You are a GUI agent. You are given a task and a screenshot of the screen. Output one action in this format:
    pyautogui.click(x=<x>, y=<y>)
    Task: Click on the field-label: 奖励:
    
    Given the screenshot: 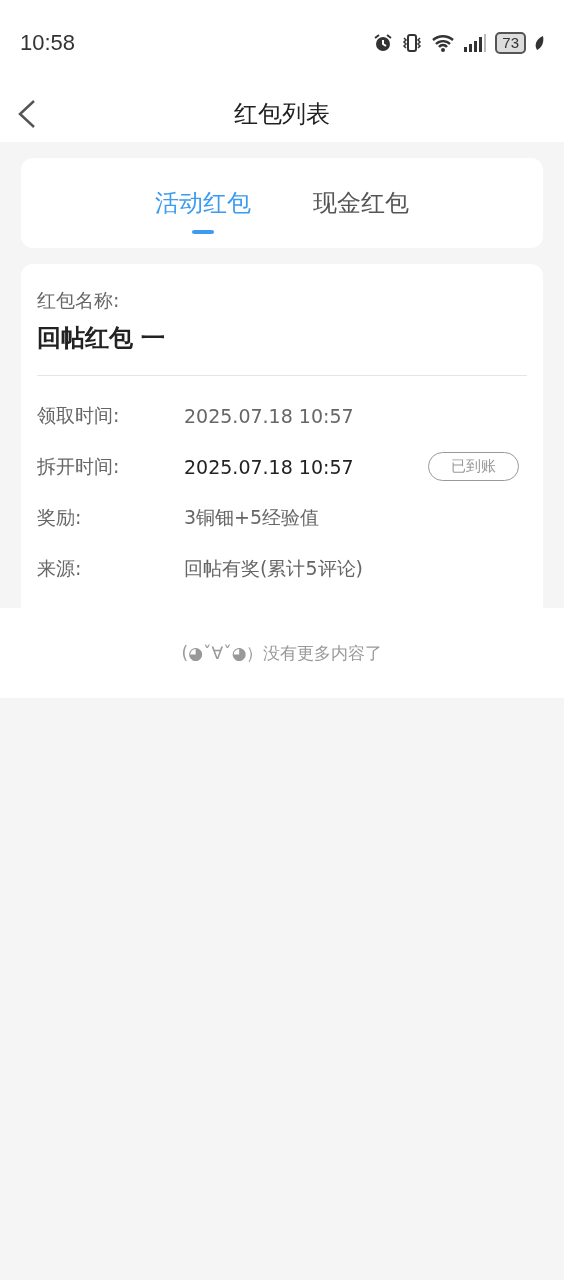 What is the action you would take?
    pyautogui.click(x=60, y=517)
    